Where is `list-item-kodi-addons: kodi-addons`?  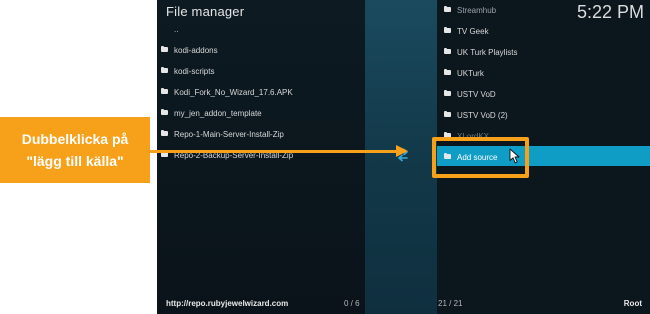 list-item-kodi-addons: kodi-addons is located at coordinates (227, 50).